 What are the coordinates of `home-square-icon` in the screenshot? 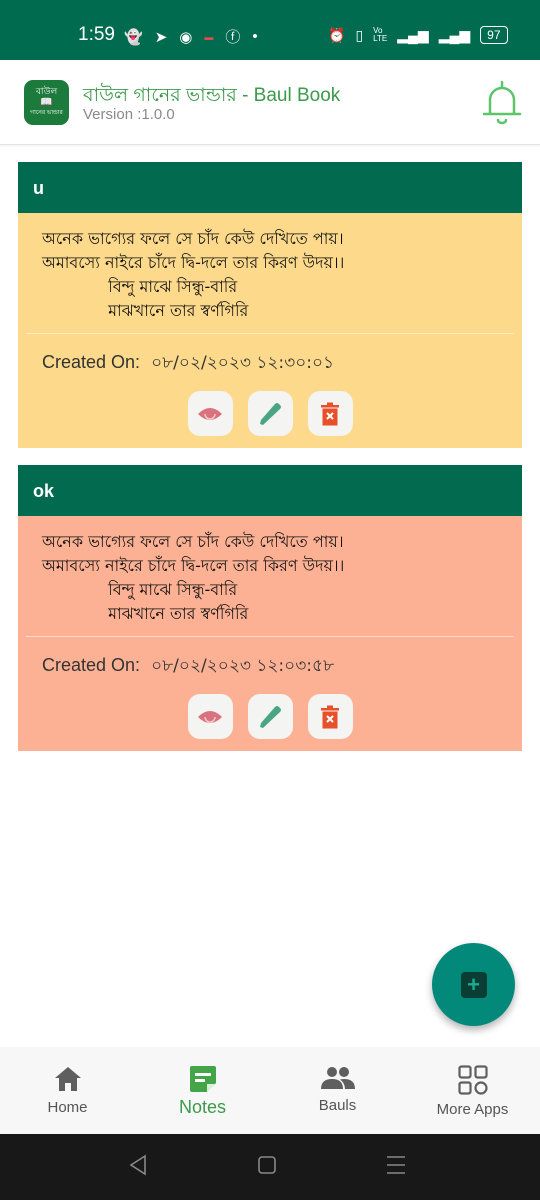 It's located at (267, 1165).